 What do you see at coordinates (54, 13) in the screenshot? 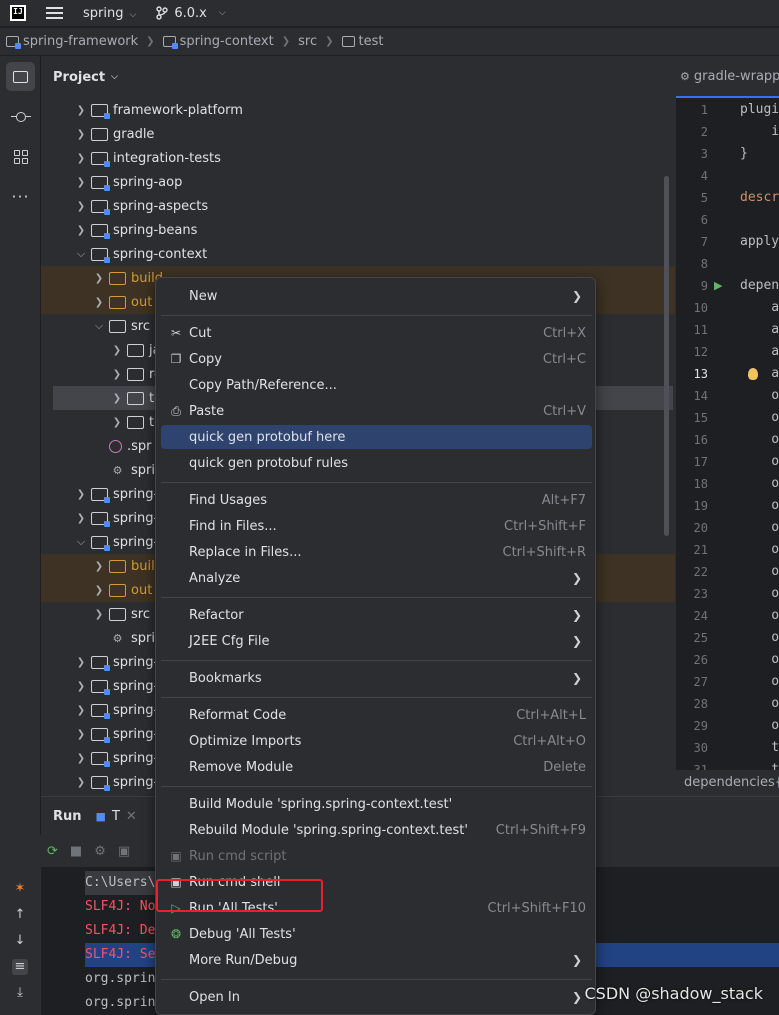
I see `main-menu-icon` at bounding box center [54, 13].